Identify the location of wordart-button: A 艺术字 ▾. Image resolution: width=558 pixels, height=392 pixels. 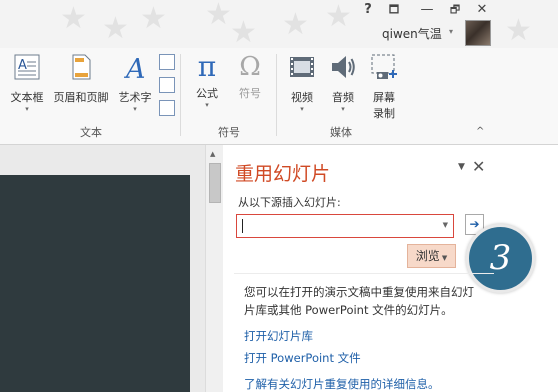
(135, 82).